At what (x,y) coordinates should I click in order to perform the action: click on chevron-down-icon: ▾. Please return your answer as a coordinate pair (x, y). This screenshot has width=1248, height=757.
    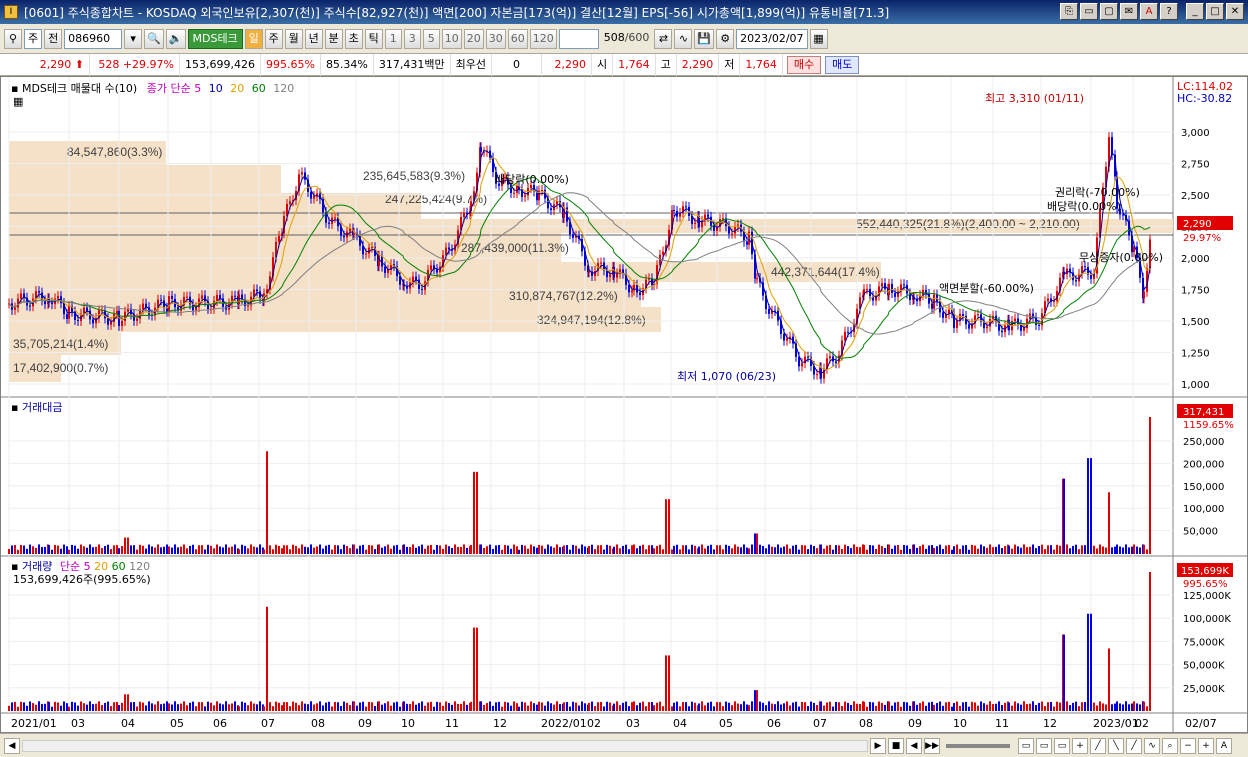
    Looking at the image, I should click on (133, 38).